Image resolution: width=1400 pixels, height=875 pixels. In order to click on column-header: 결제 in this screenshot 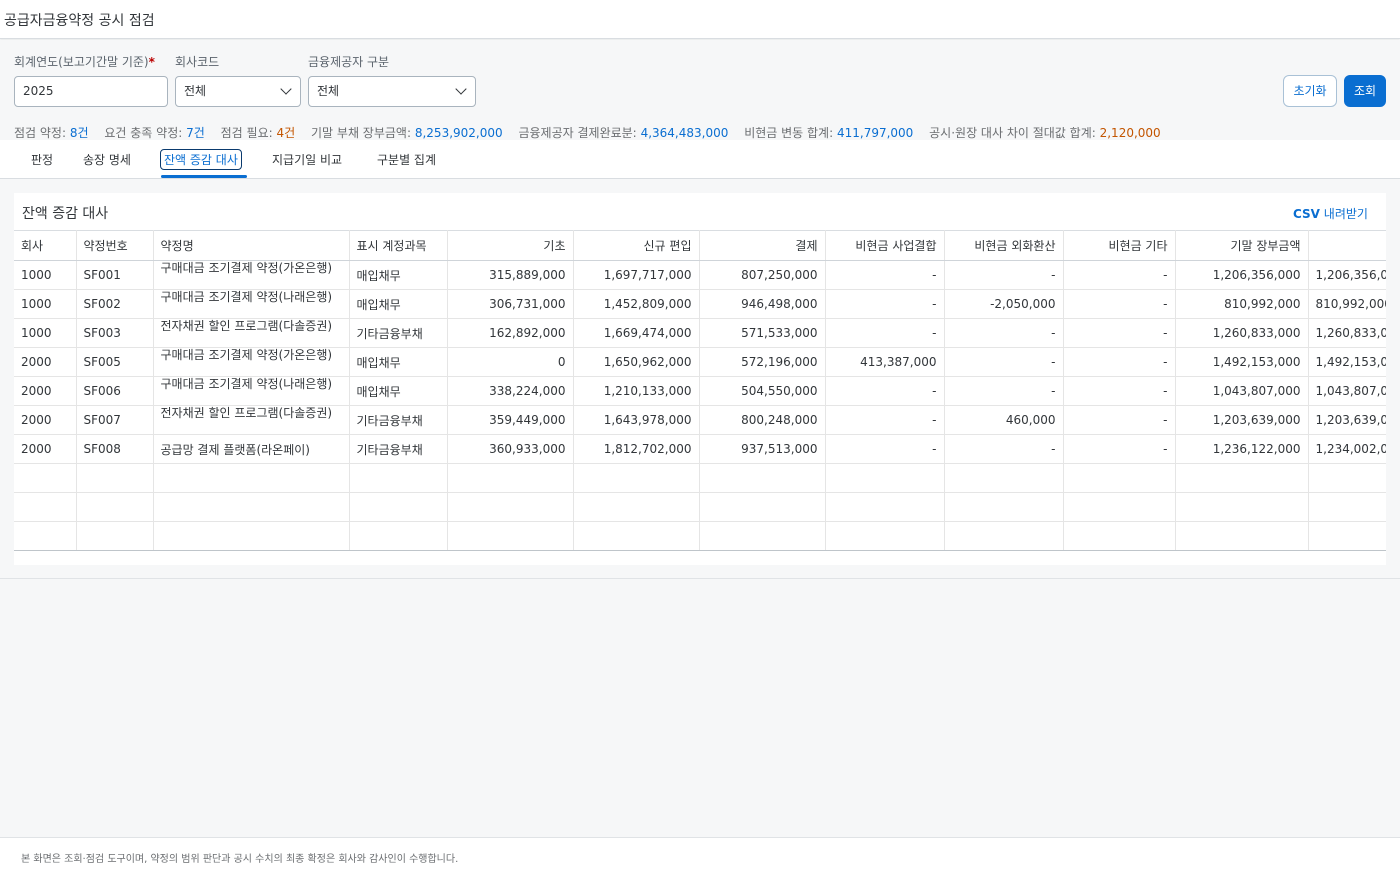, I will do `click(762, 245)`.